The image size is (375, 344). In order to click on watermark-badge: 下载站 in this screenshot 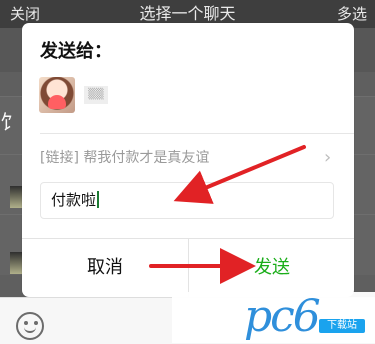, I will do `click(342, 326)`.